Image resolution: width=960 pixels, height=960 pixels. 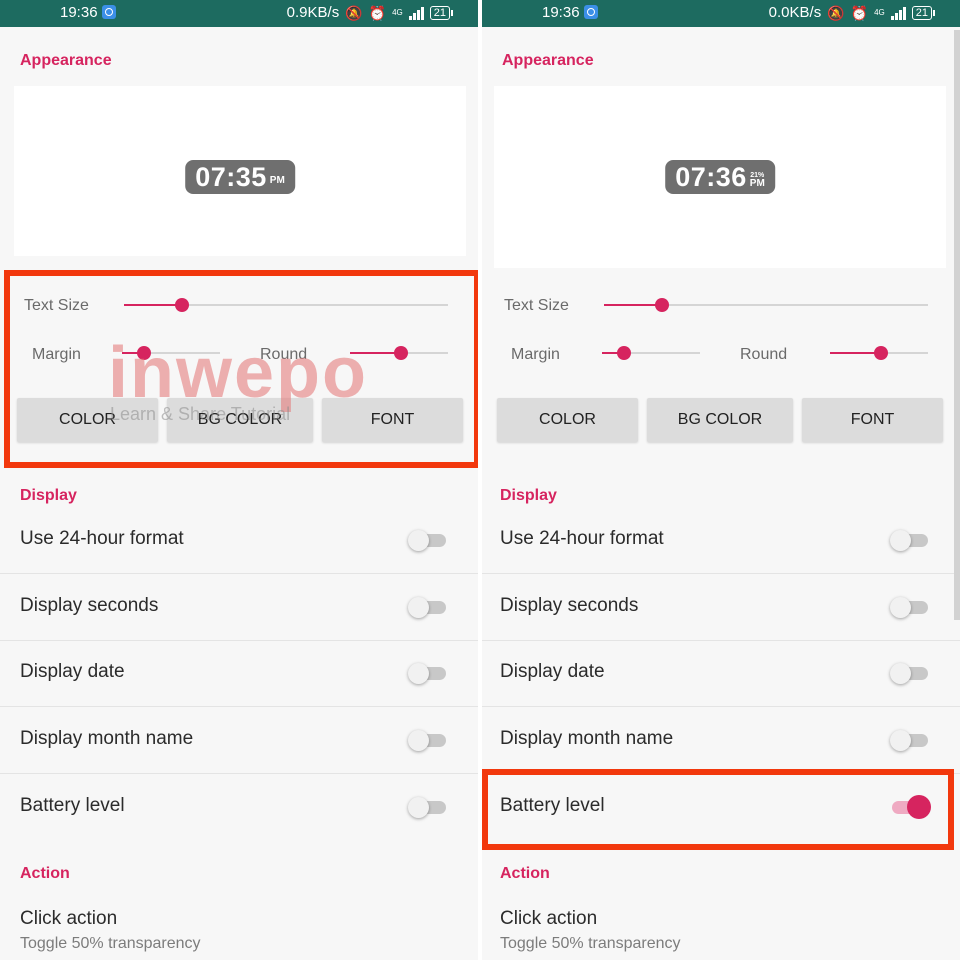 I want to click on status-icons: 0.9KB/s 🔕 ⏰ 4G 21, so click(x=370, y=12).